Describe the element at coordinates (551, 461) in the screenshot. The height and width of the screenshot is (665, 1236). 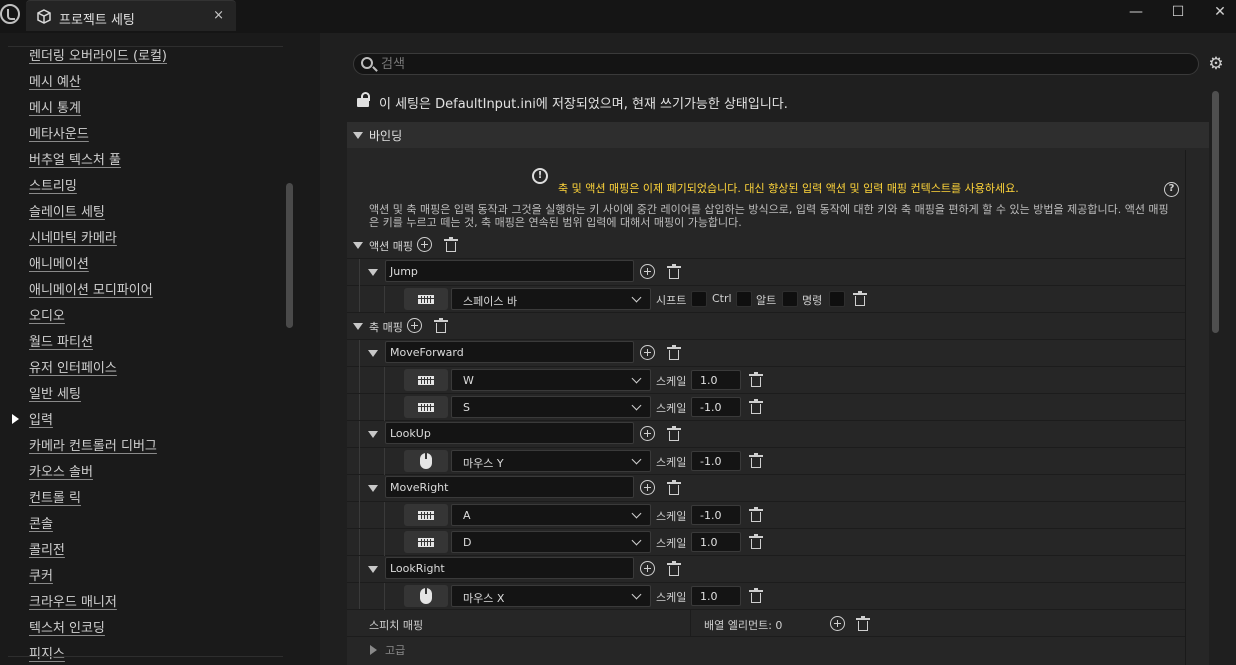
I see `key-select: 마우스 Y` at that location.